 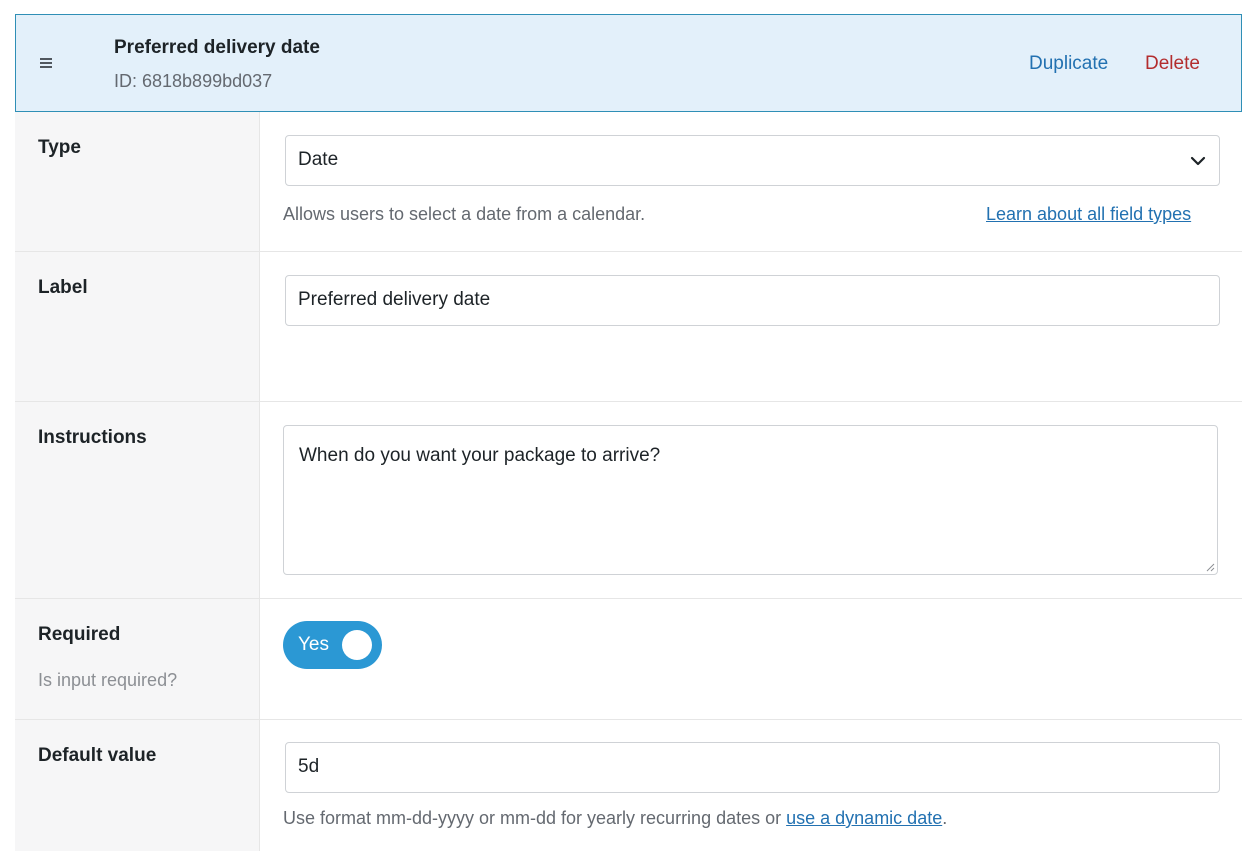 What do you see at coordinates (1172, 64) in the screenshot?
I see `delete-button: Delete` at bounding box center [1172, 64].